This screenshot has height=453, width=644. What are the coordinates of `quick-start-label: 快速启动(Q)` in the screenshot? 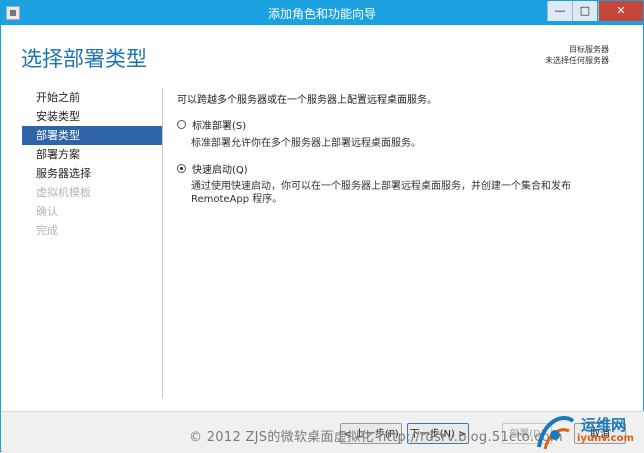 It's located at (220, 168).